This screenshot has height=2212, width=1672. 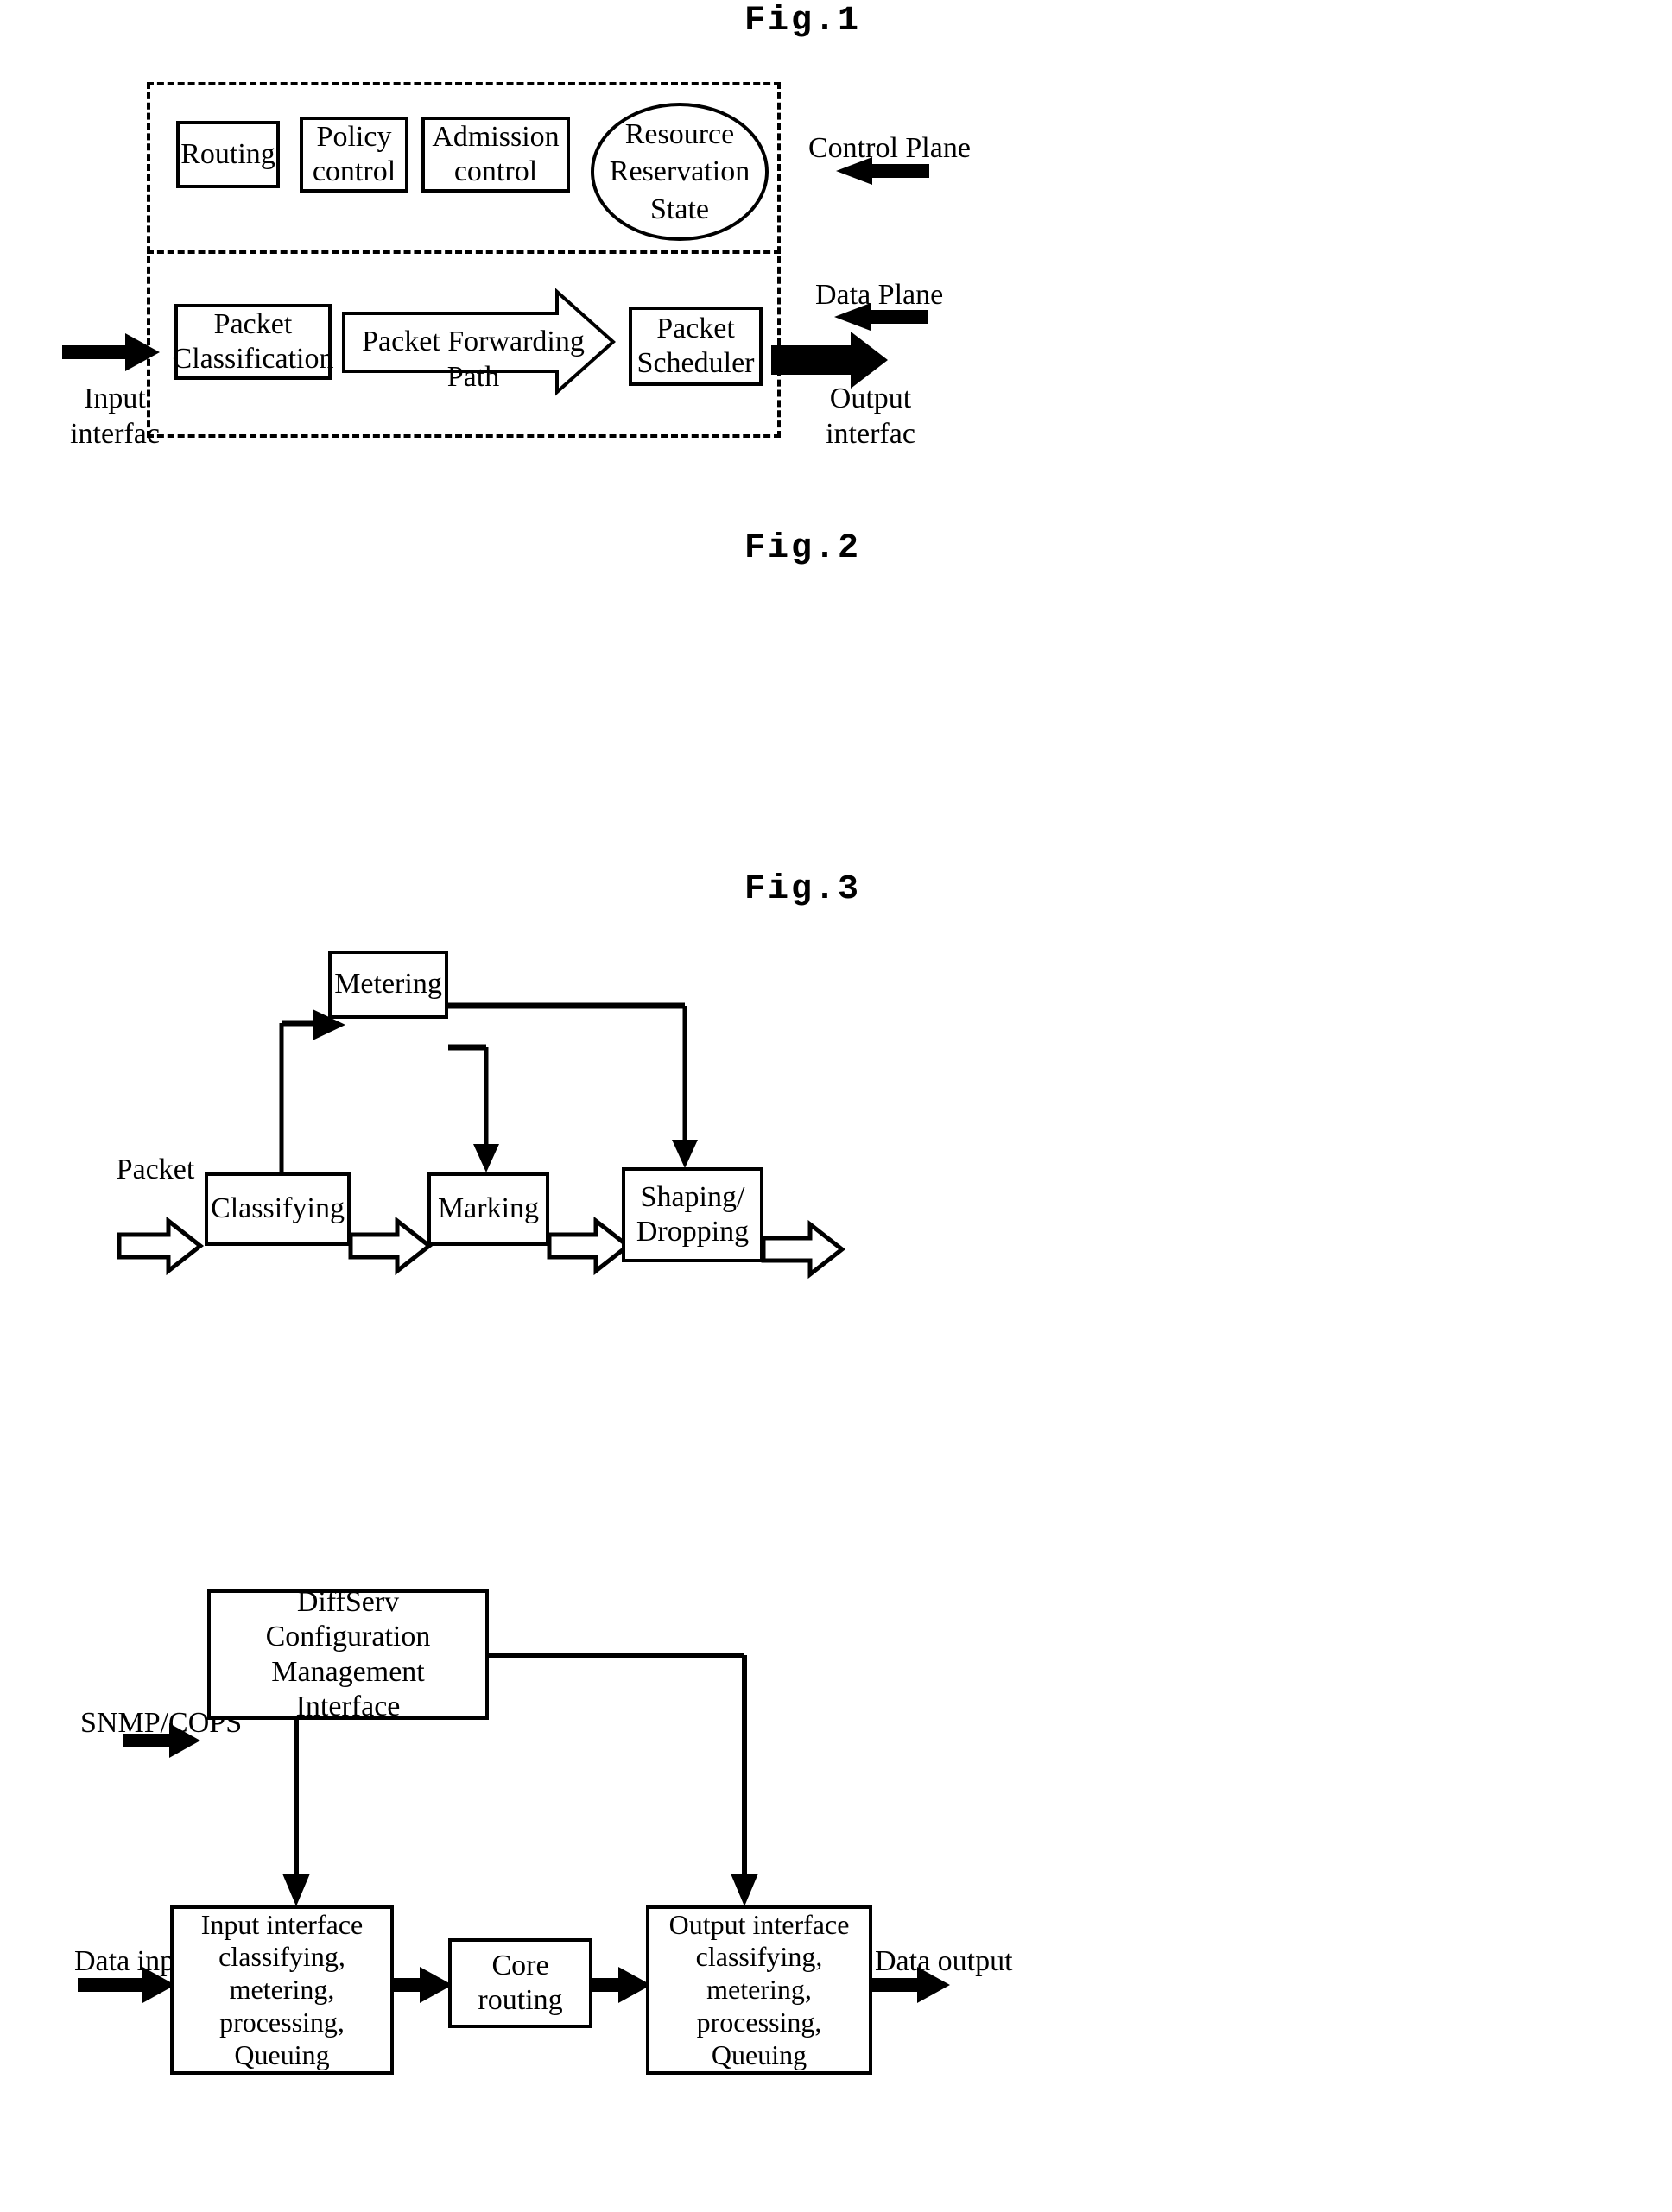 I want to click on fig1-resource-reservation-state-label: Resource Reservation State, so click(x=679, y=171).